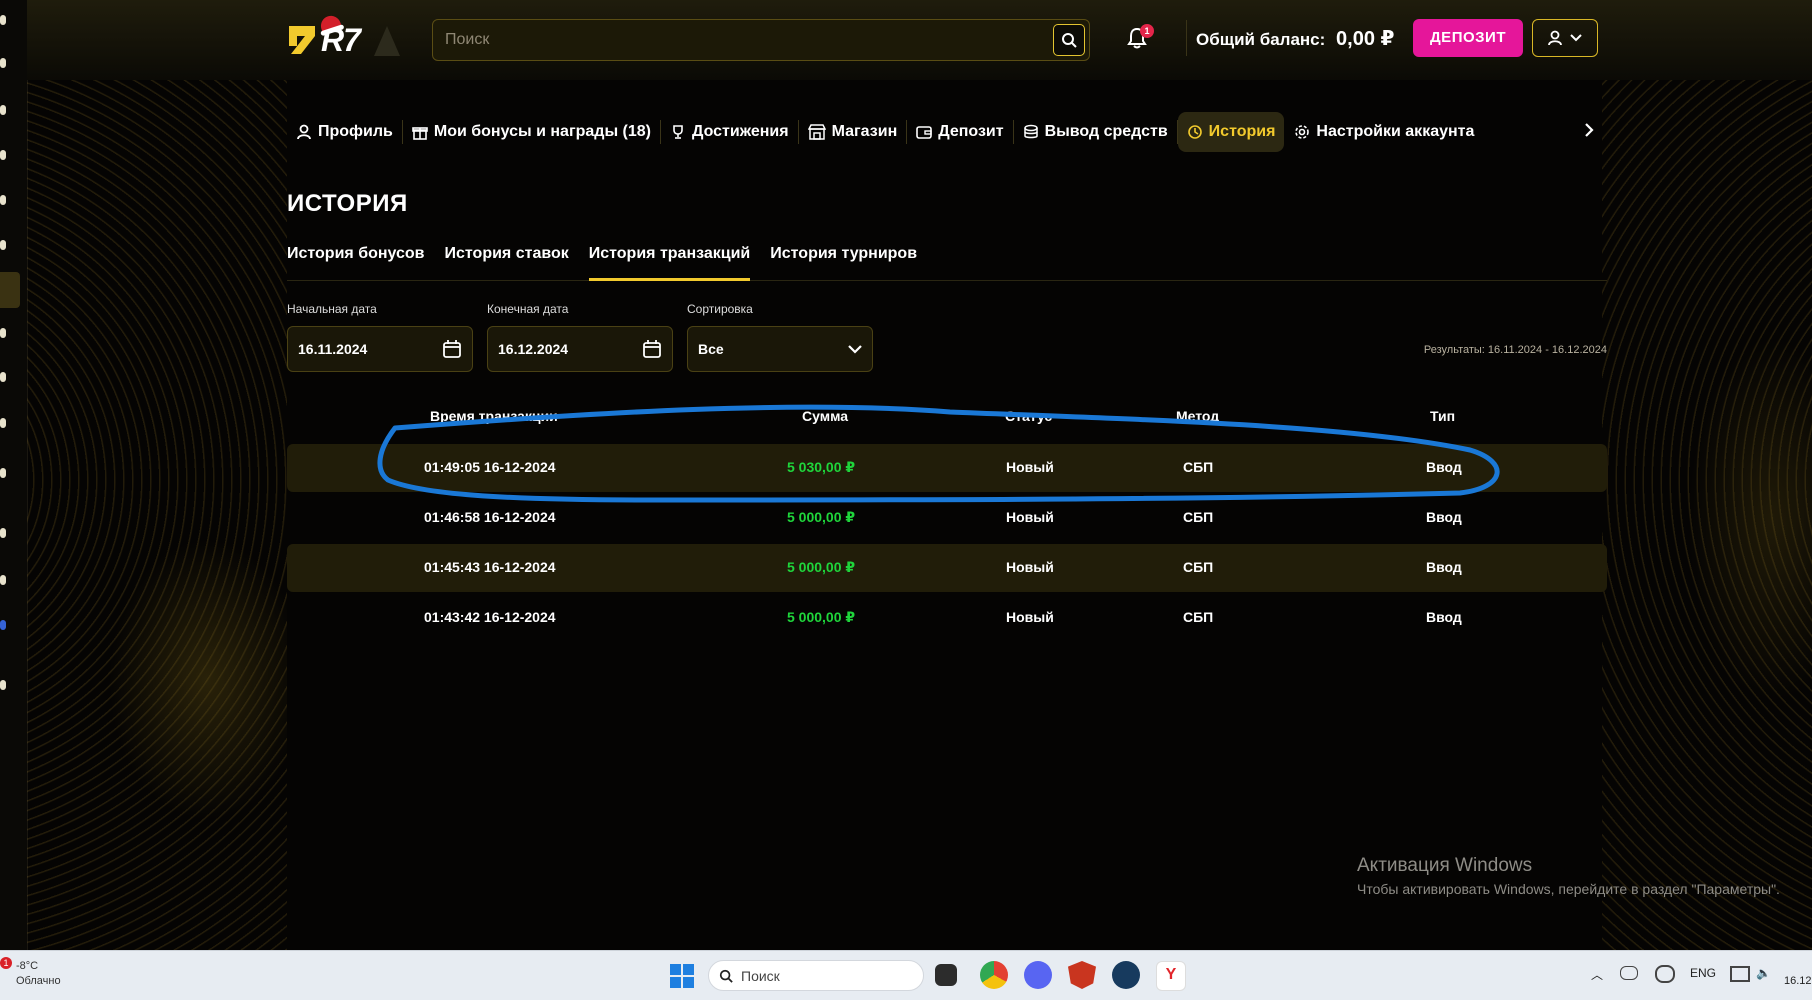  What do you see at coordinates (1194, 132) in the screenshot?
I see `history-icon` at bounding box center [1194, 132].